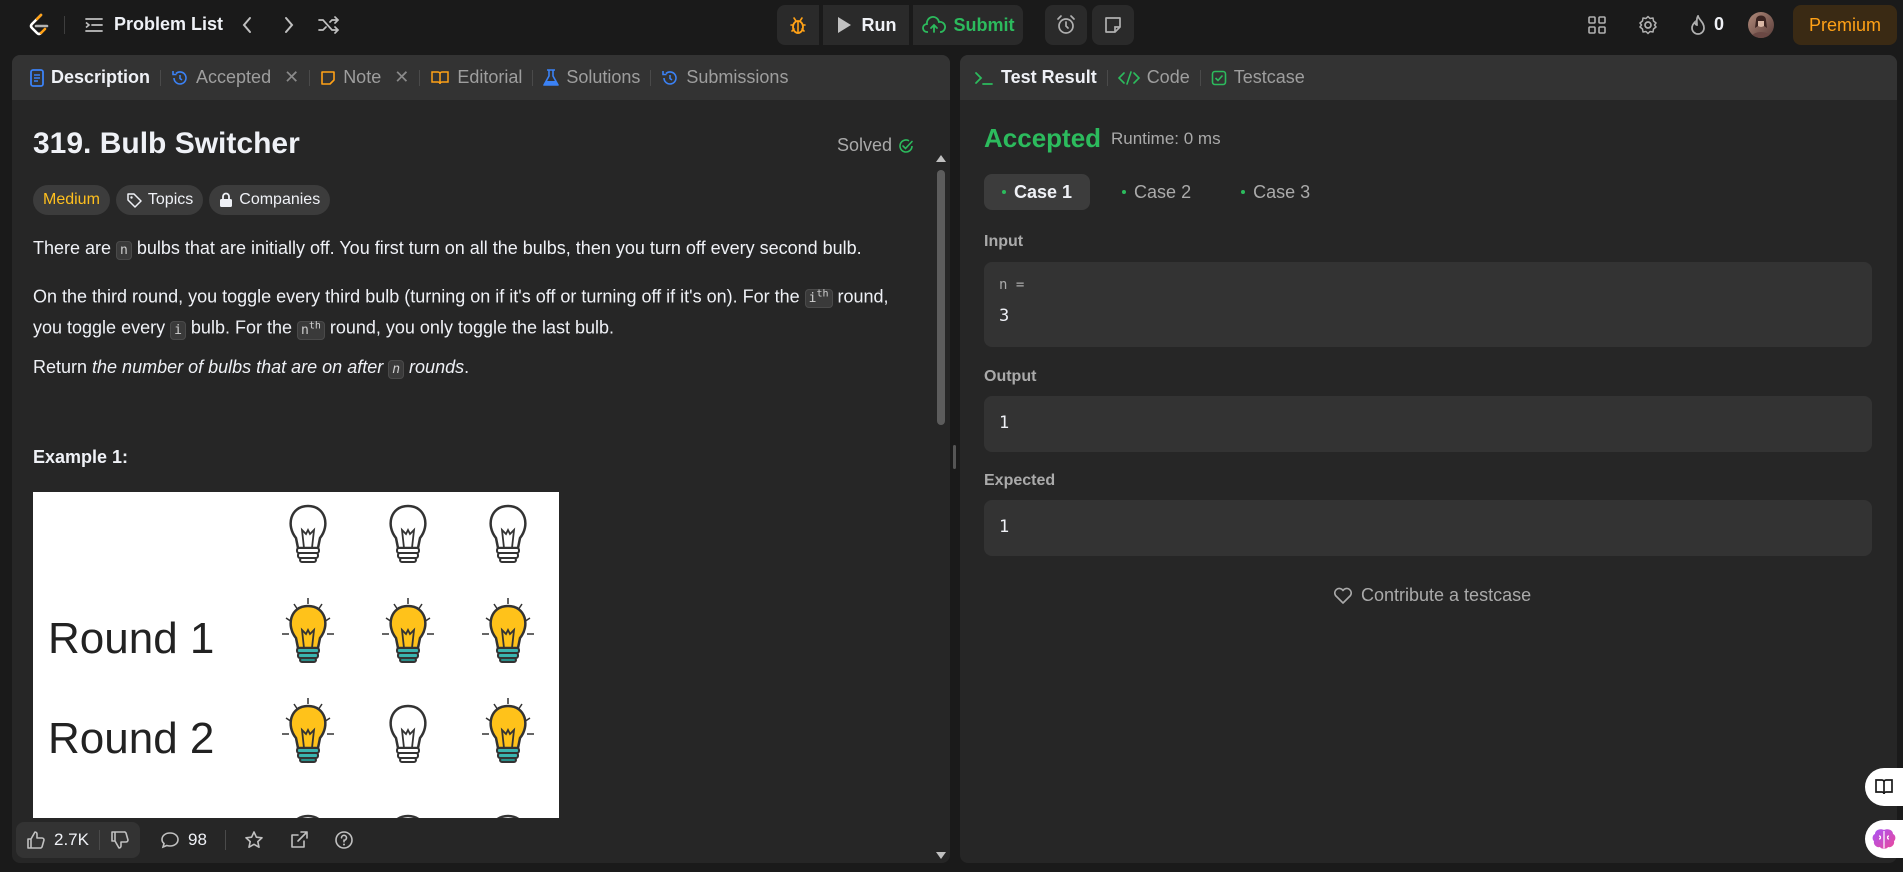 The width and height of the screenshot is (1903, 872). I want to click on shuffle-icon, so click(329, 25).